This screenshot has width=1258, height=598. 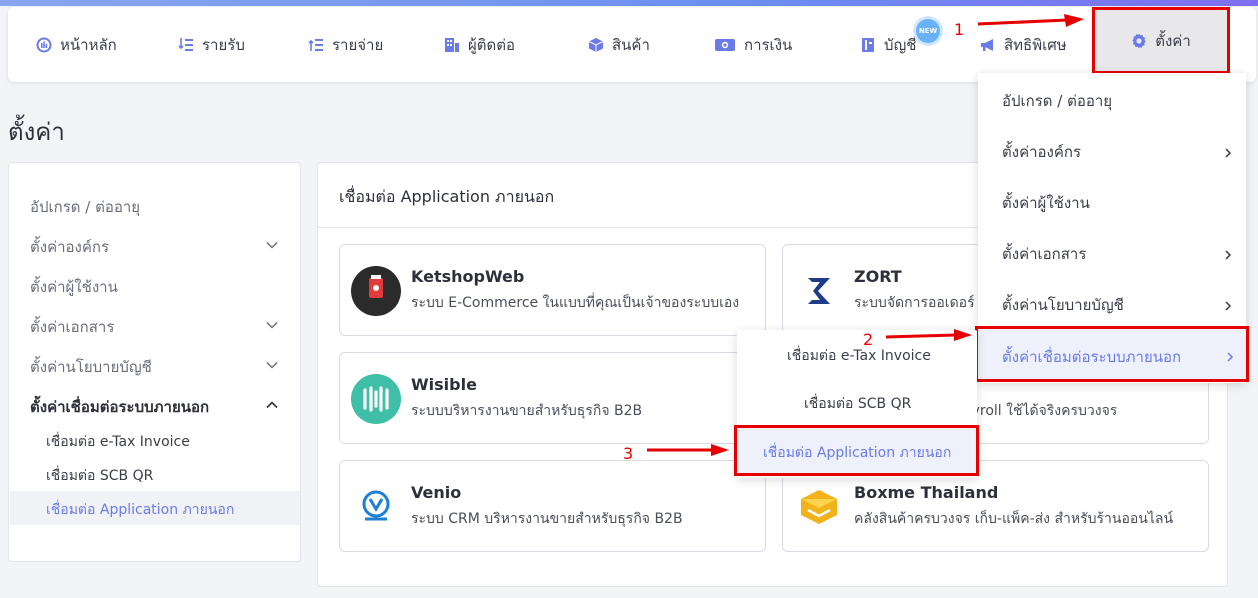 What do you see at coordinates (988, 45) in the screenshot?
I see `megaphone-icon` at bounding box center [988, 45].